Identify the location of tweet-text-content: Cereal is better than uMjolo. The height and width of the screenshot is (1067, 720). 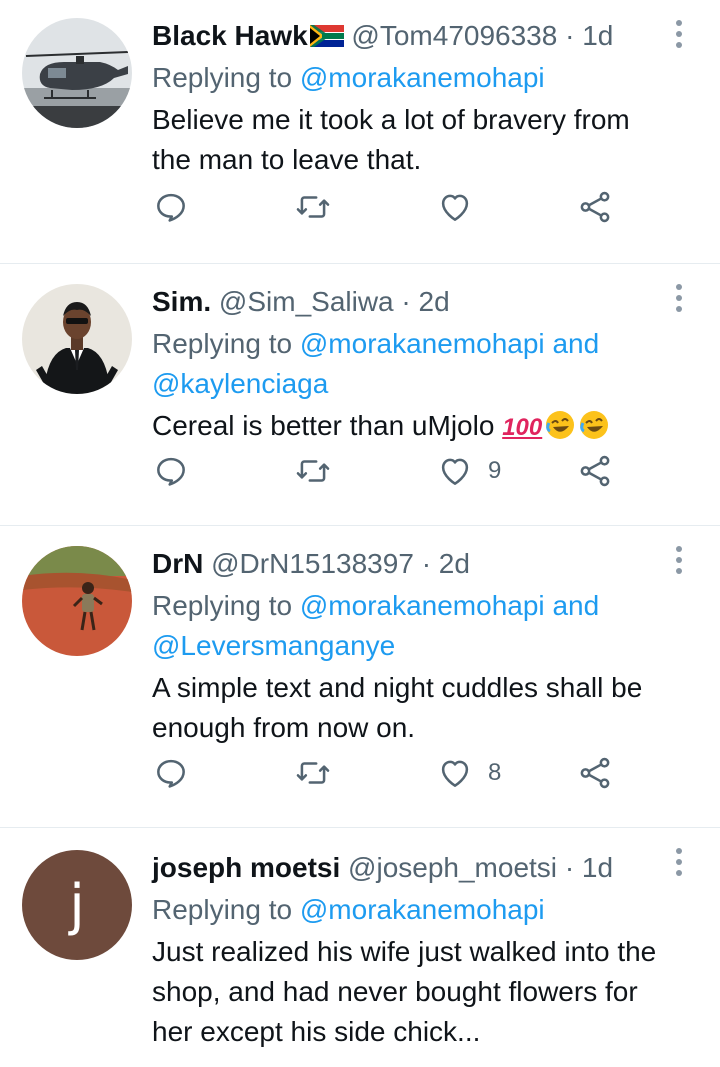
(323, 425).